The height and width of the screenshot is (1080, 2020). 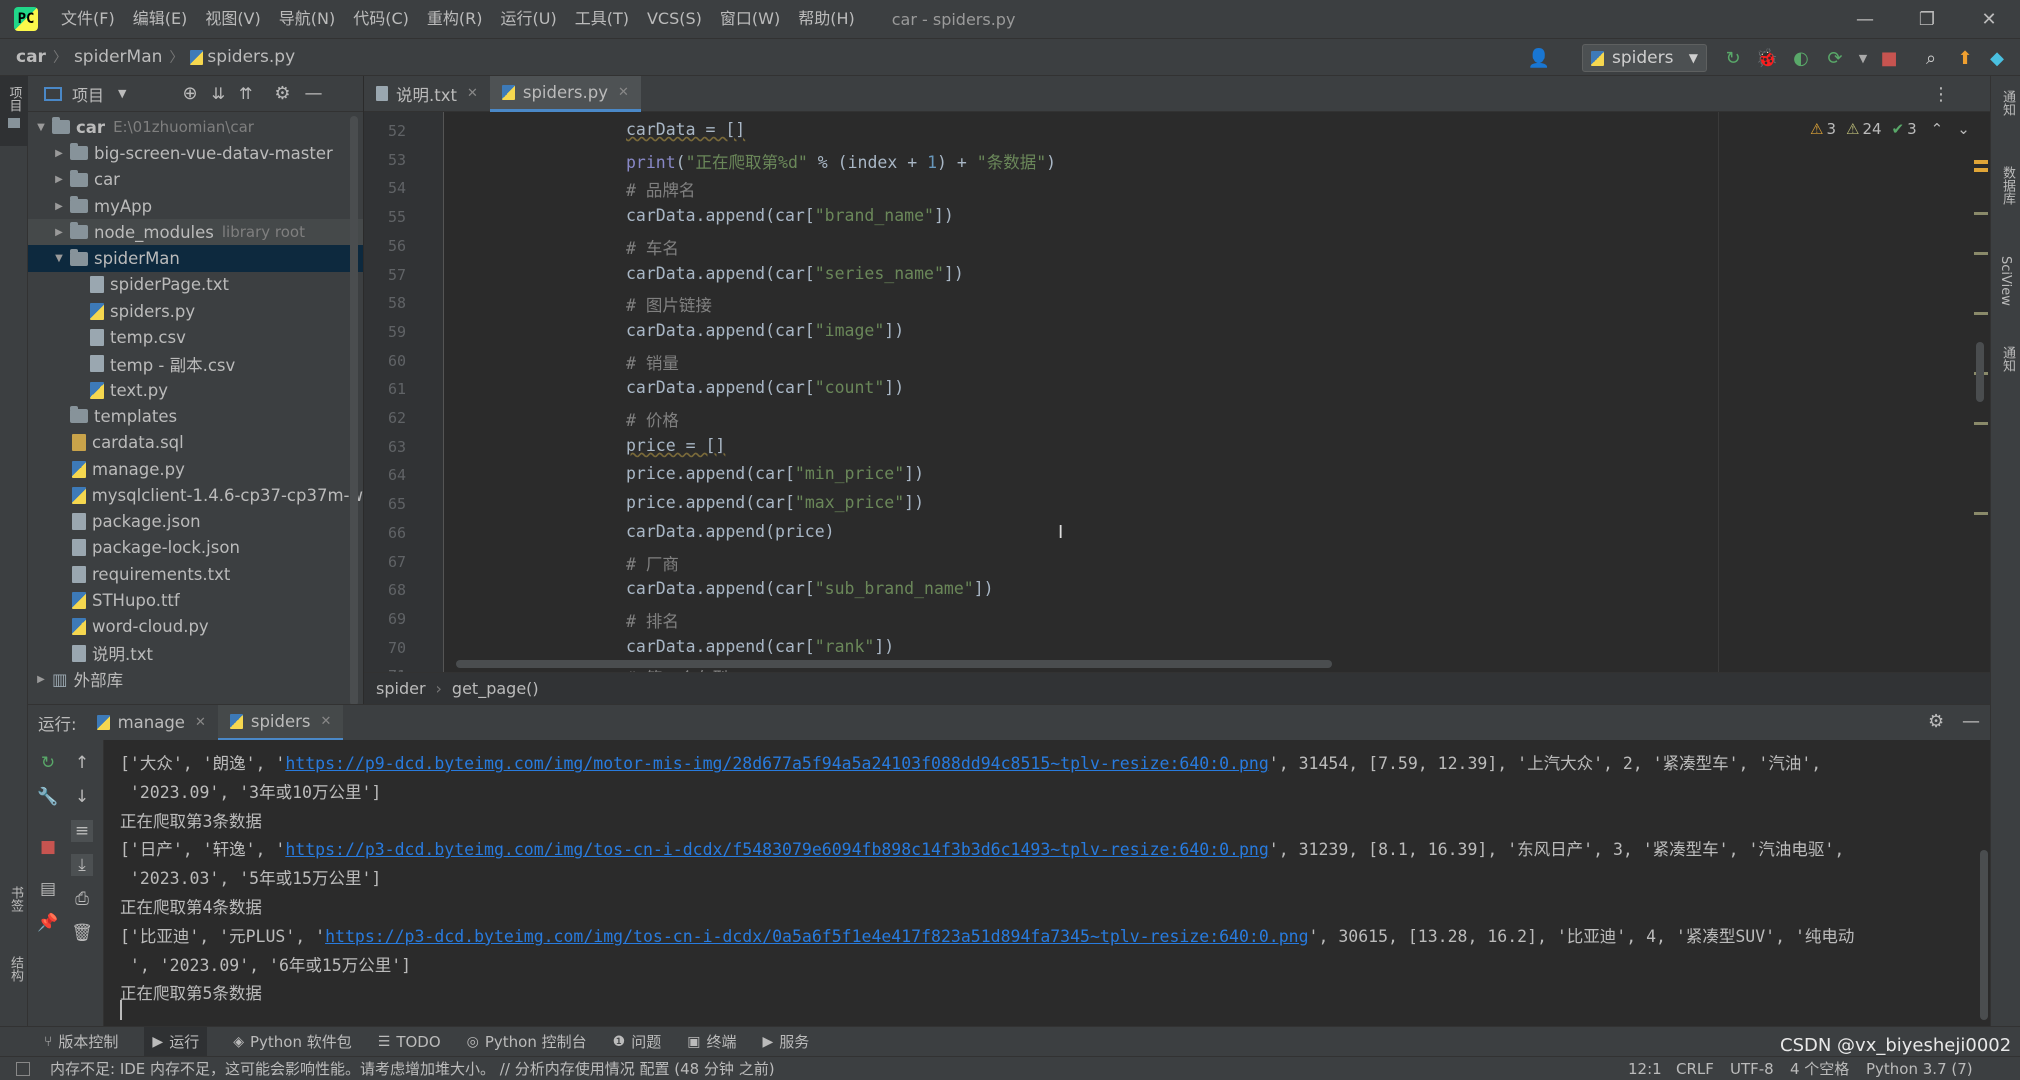 What do you see at coordinates (195, 443) in the screenshot?
I see `tree-item: cardata.sql` at bounding box center [195, 443].